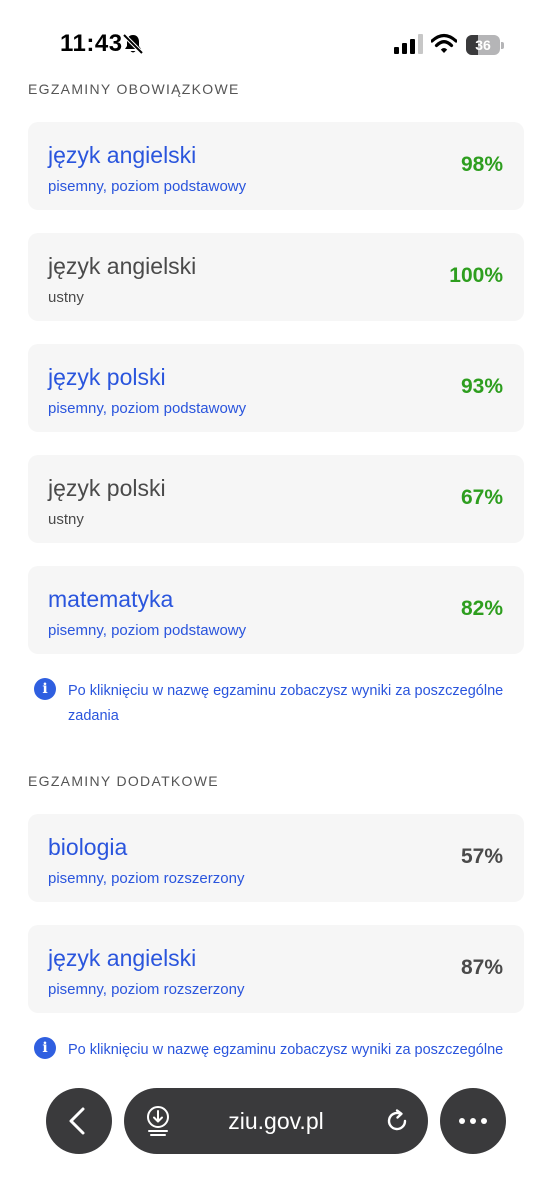 The height and width of the screenshot is (1200, 552). What do you see at coordinates (276, 40) in the screenshot?
I see `status-bar: 11:43 36` at bounding box center [276, 40].